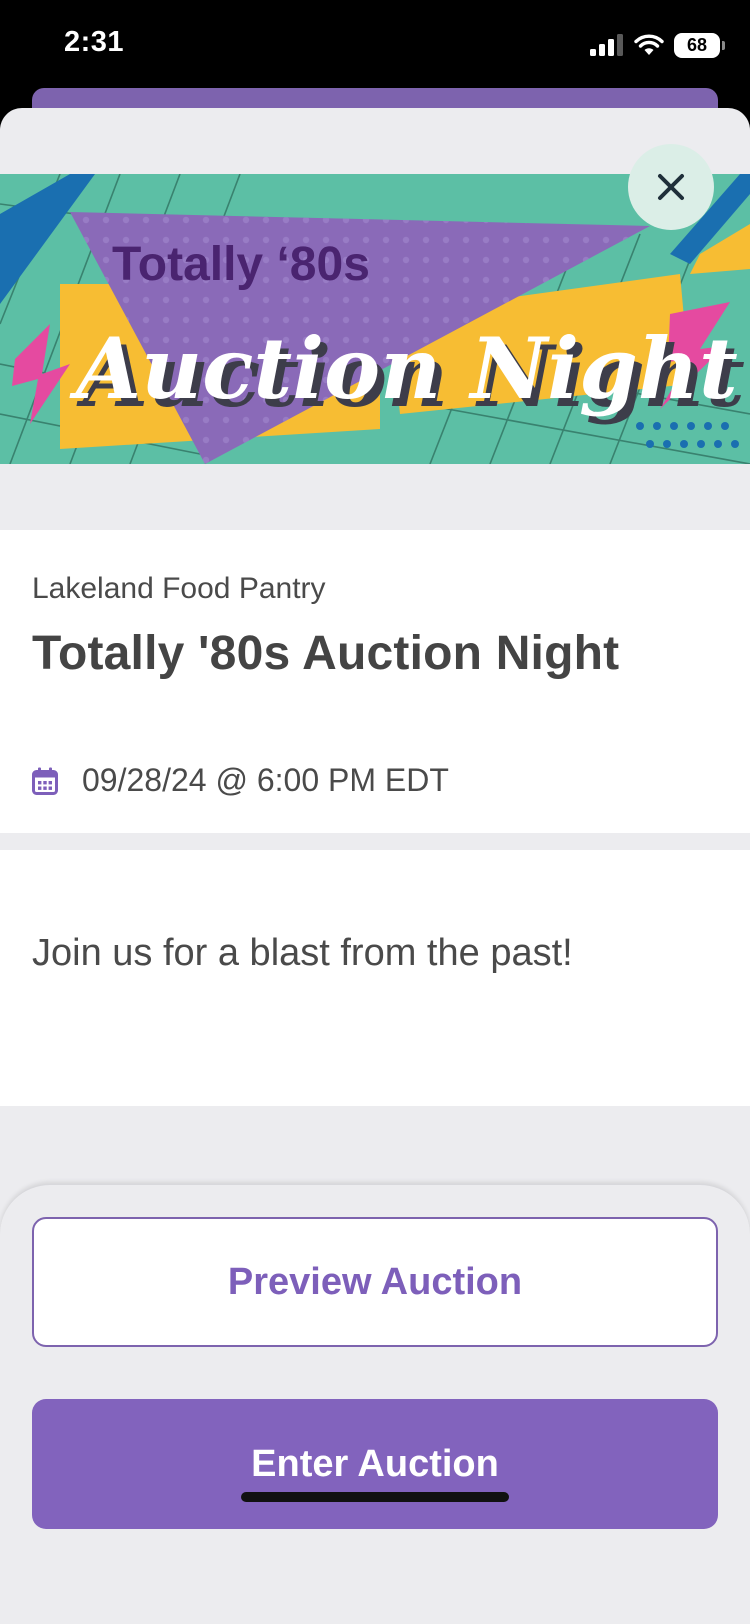  What do you see at coordinates (697, 44) in the screenshot?
I see `battery-level: 68` at bounding box center [697, 44].